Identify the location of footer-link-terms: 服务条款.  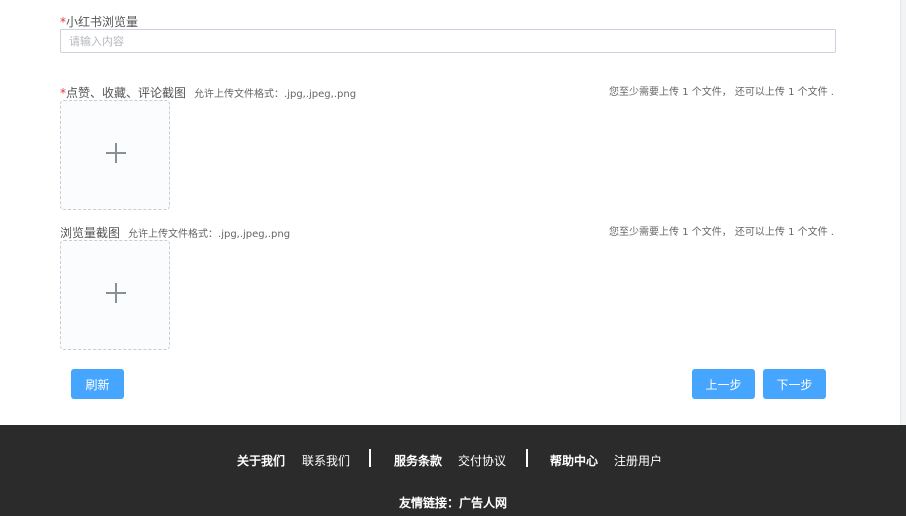
(418, 460).